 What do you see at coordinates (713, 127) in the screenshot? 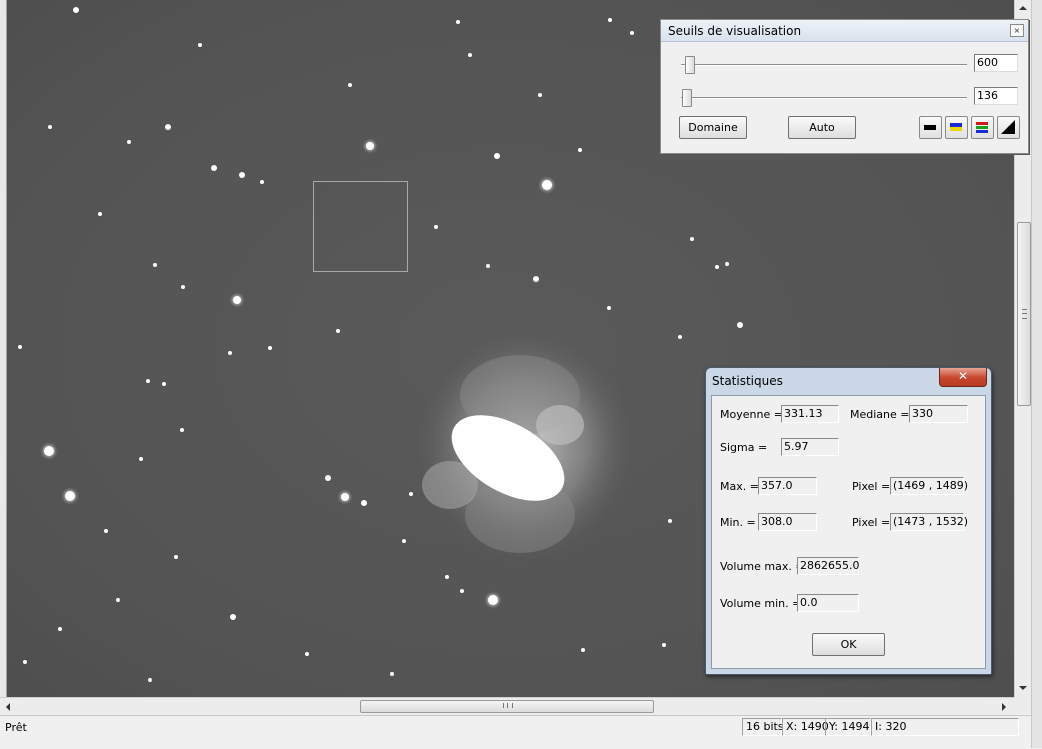
I see `domaine-button: Domaine` at bounding box center [713, 127].